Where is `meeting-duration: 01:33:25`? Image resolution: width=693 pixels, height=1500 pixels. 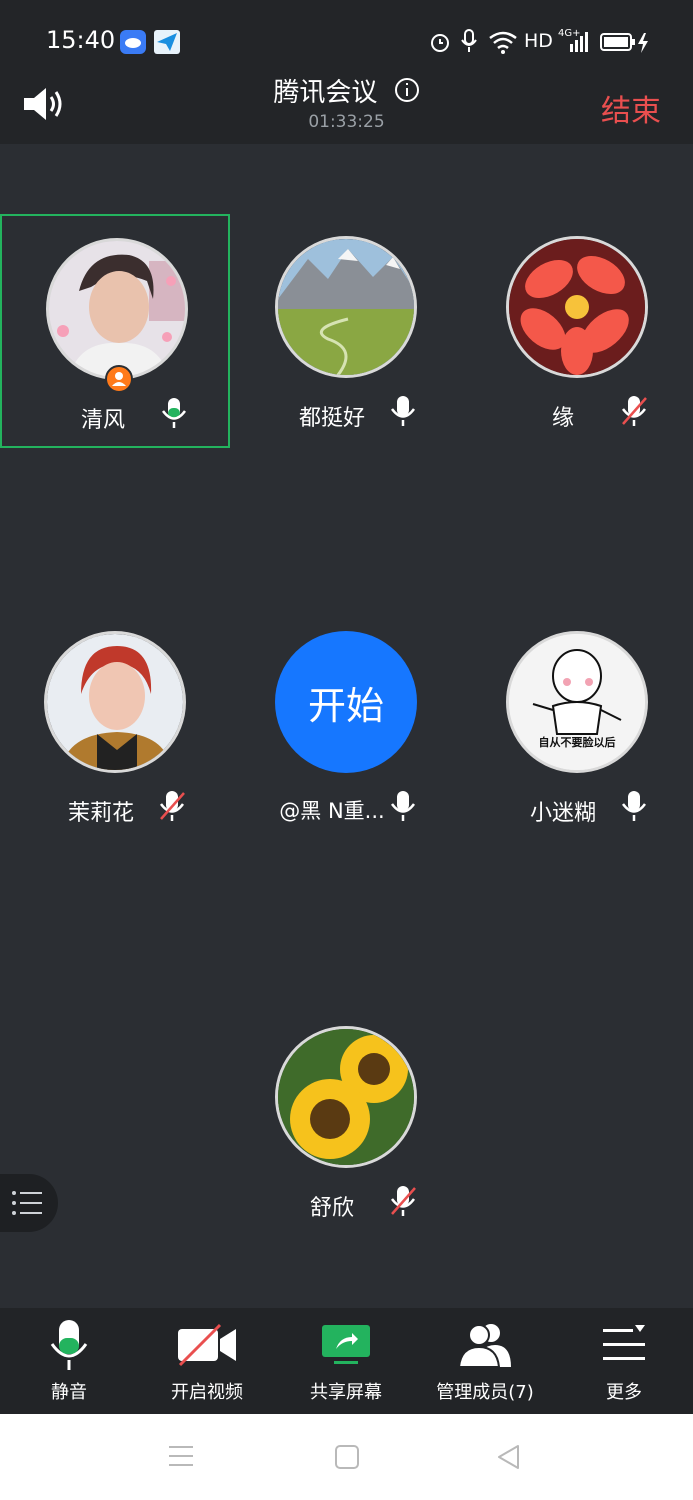
meeting-duration: 01:33:25 is located at coordinates (346, 122).